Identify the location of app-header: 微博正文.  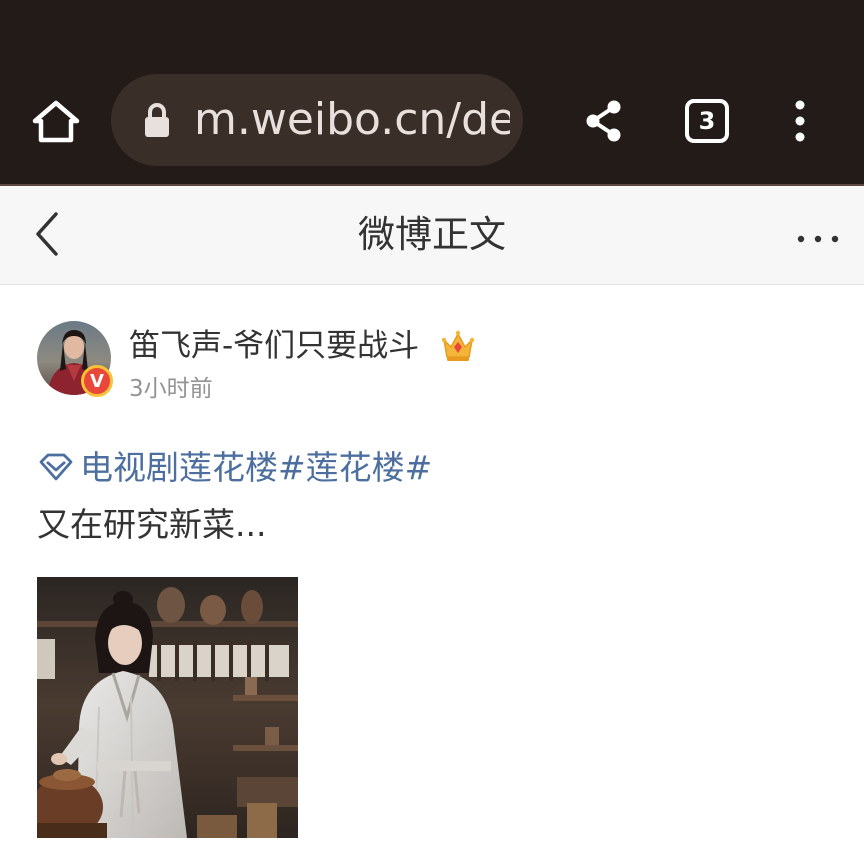
(432, 235).